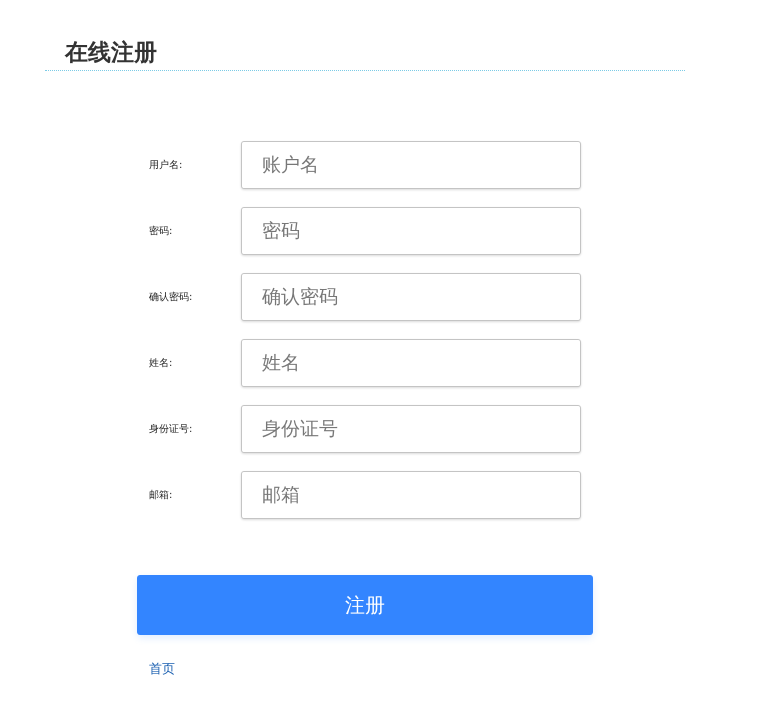 The height and width of the screenshot is (718, 758). I want to click on page-title: 在线注册, so click(111, 53).